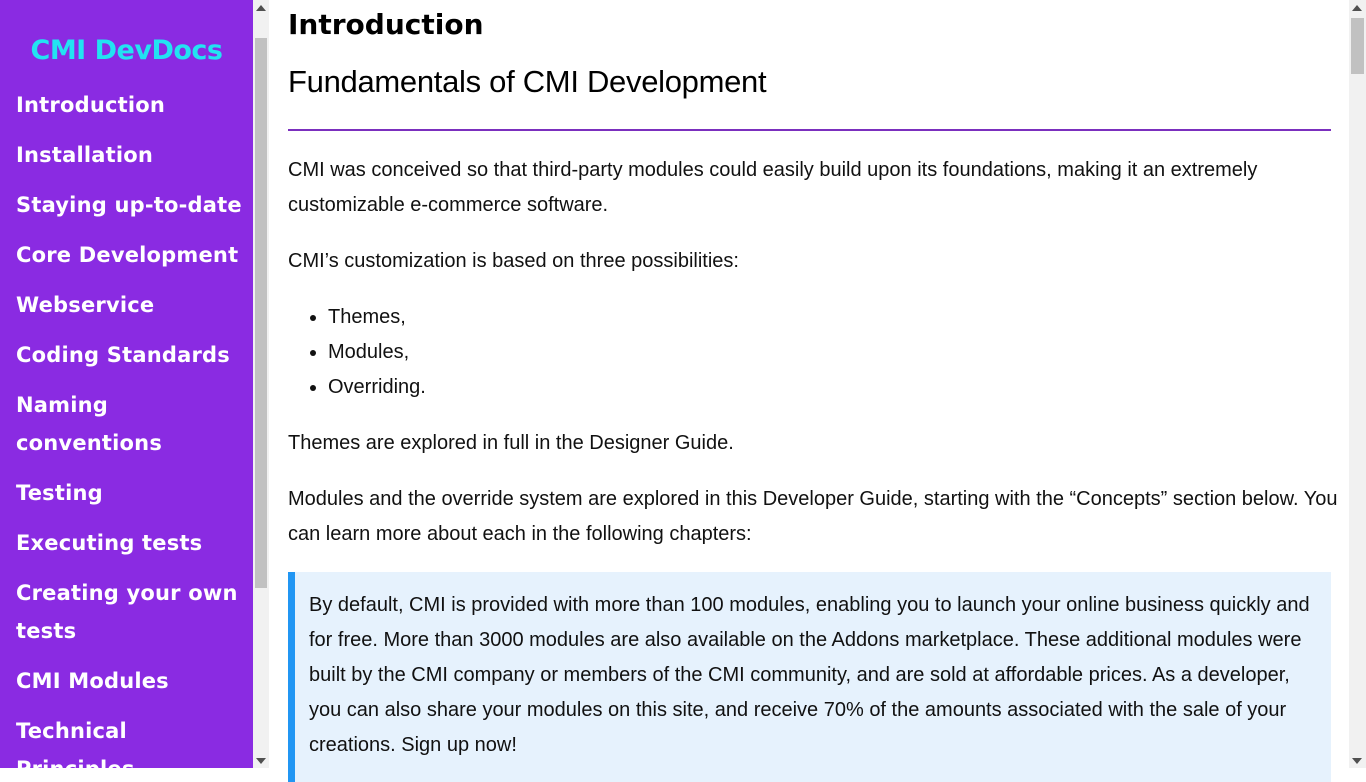 Image resolution: width=1366 pixels, height=782 pixels. I want to click on heading-divider, so click(809, 130).